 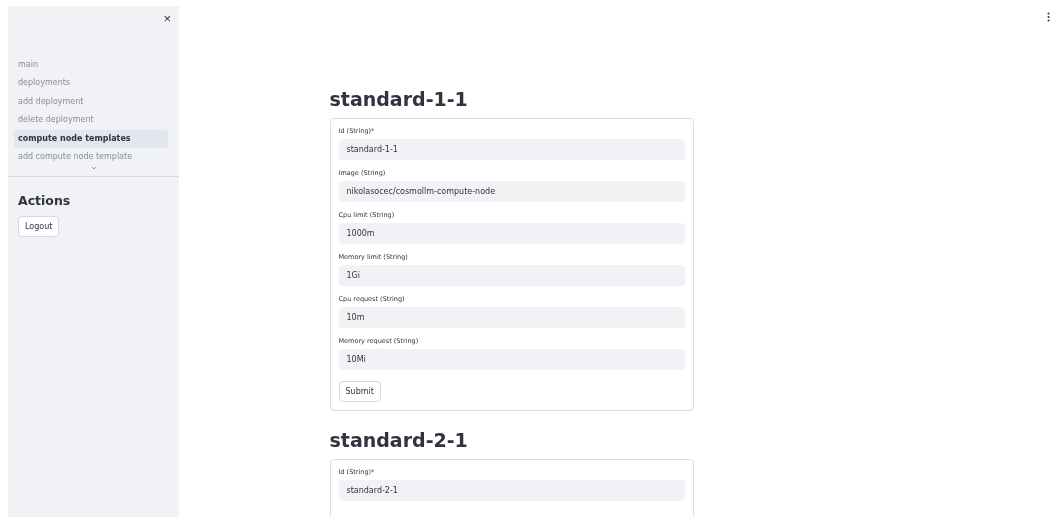 I want to click on text-field: nikolasocec/cosmollm-compute-node, so click(x=511, y=191).